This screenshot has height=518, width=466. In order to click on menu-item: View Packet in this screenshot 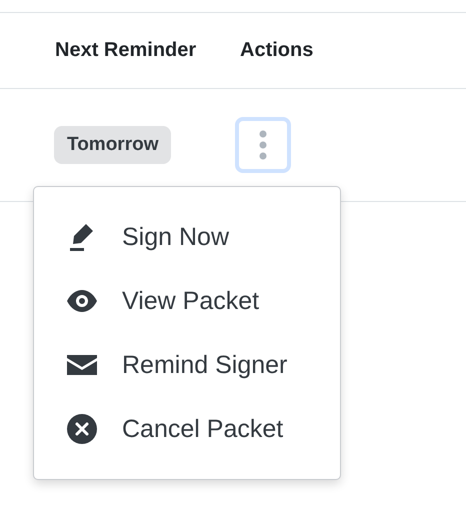, I will do `click(187, 301)`.